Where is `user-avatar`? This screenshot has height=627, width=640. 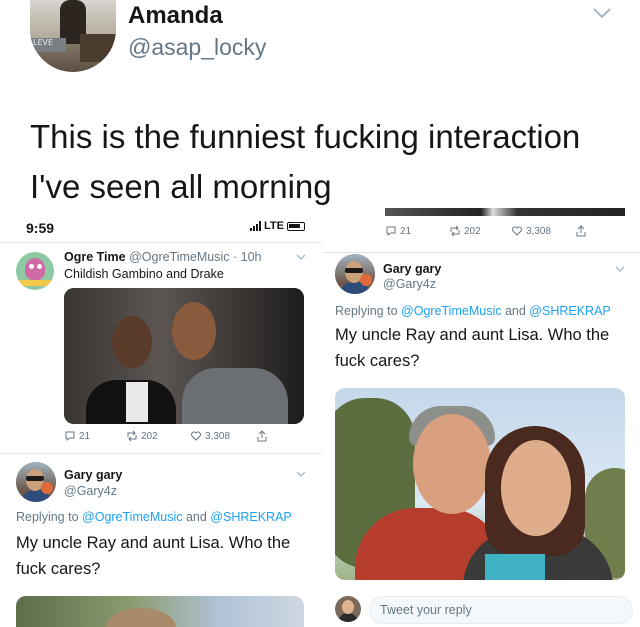
user-avatar is located at coordinates (348, 609).